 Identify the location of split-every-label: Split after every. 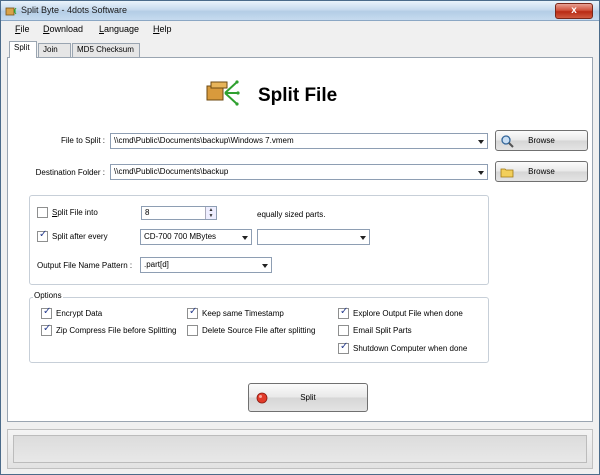
(80, 236).